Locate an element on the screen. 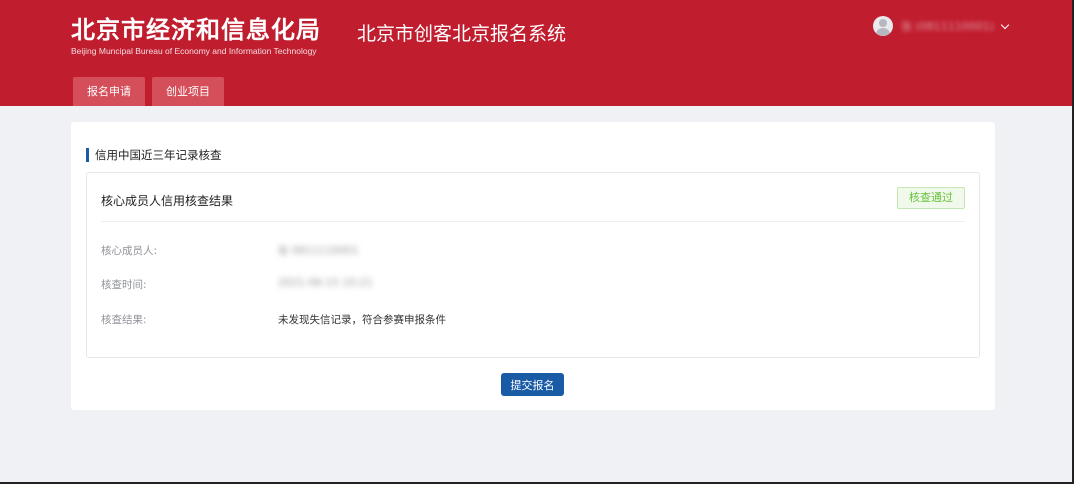 The image size is (1080, 487). divider is located at coordinates (533, 221).